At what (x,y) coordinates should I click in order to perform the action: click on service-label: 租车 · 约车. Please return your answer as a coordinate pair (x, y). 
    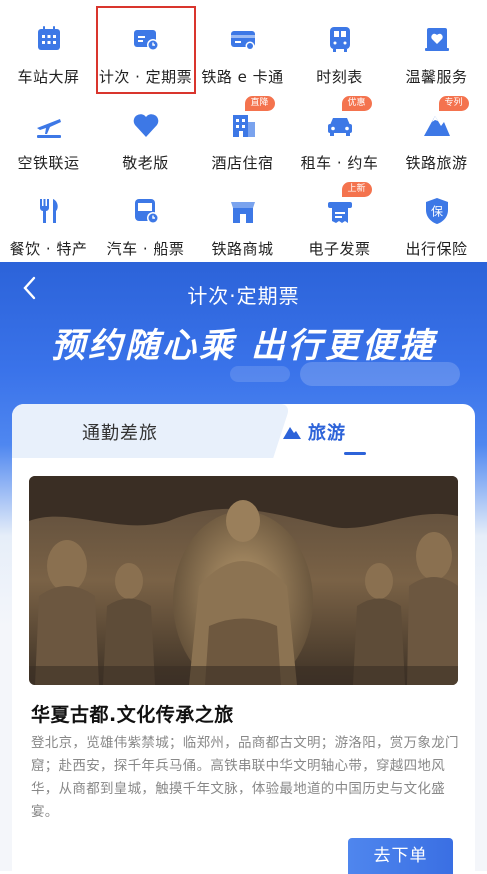
    Looking at the image, I should click on (339, 163).